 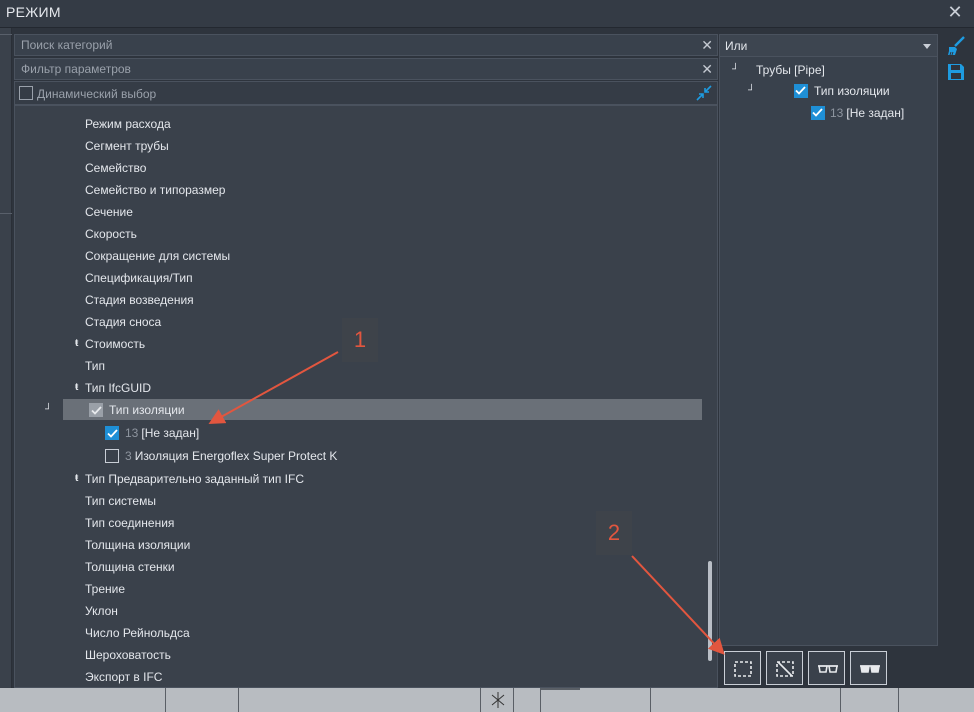 I want to click on glasses-outline-icon, so click(x=828, y=669).